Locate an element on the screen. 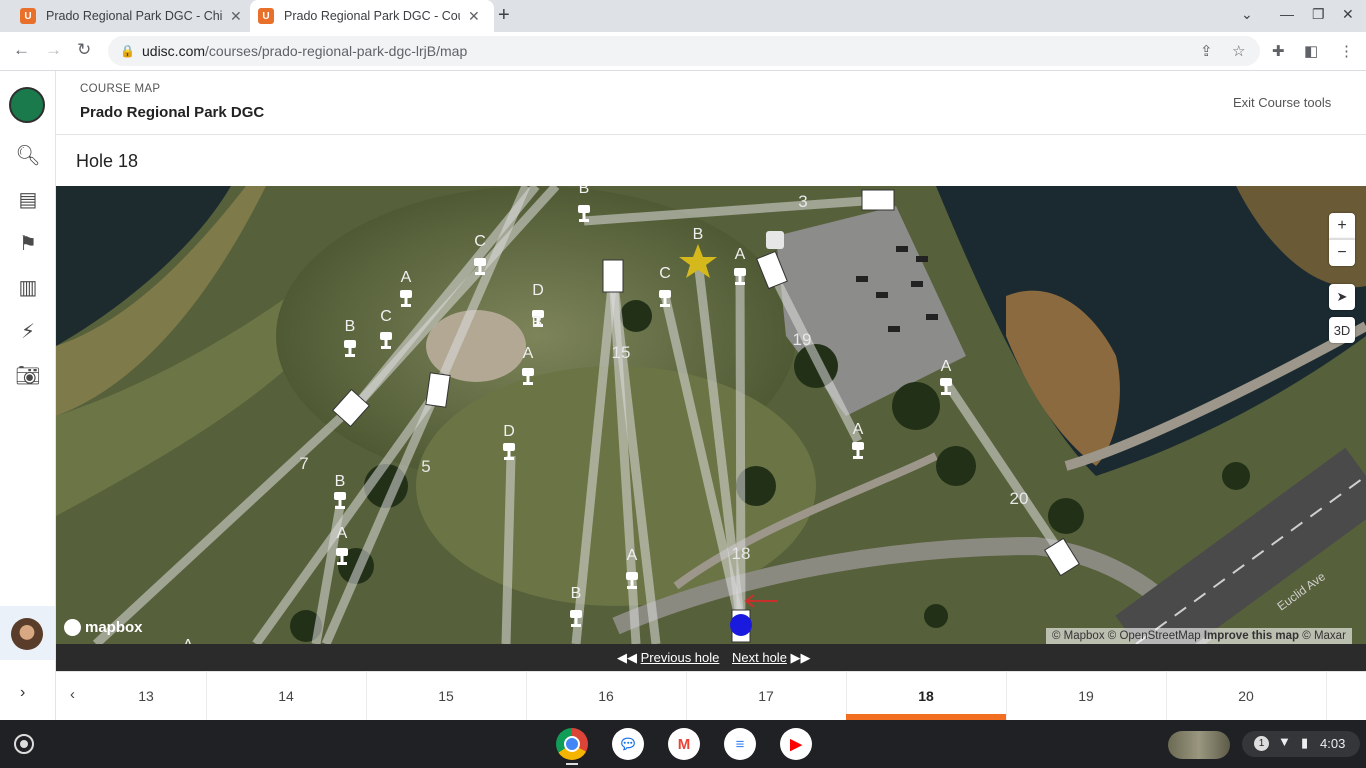 The image size is (1366, 768). extensions-icon: ✚ is located at coordinates (1278, 51).